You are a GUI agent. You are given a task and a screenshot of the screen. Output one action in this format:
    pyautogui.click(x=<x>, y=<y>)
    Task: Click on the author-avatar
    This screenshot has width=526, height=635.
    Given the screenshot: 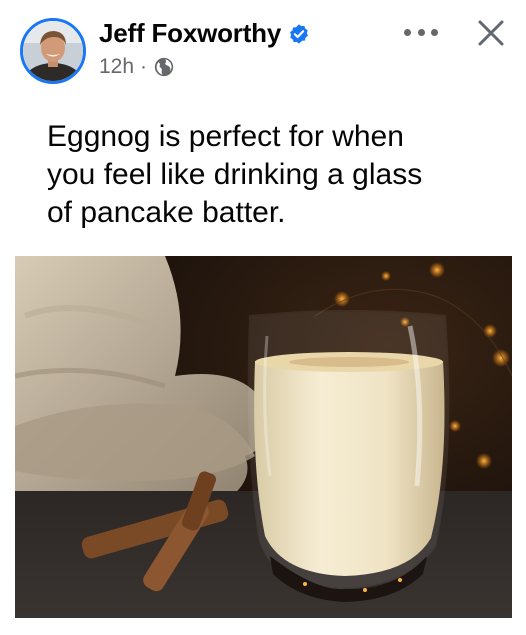 What is the action you would take?
    pyautogui.click(x=53, y=51)
    